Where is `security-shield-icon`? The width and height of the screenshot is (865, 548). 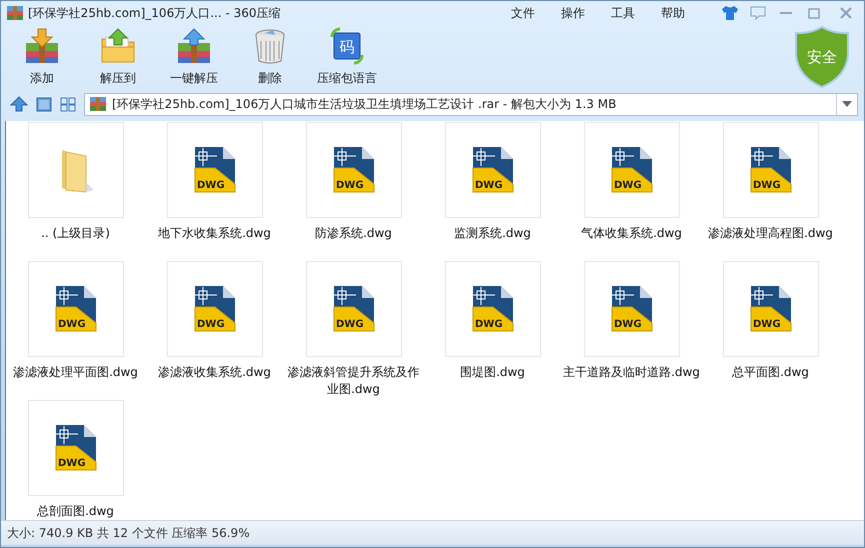 security-shield-icon is located at coordinates (822, 57).